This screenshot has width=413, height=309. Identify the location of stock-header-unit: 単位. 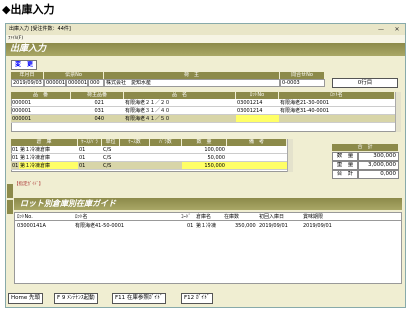
(111, 142).